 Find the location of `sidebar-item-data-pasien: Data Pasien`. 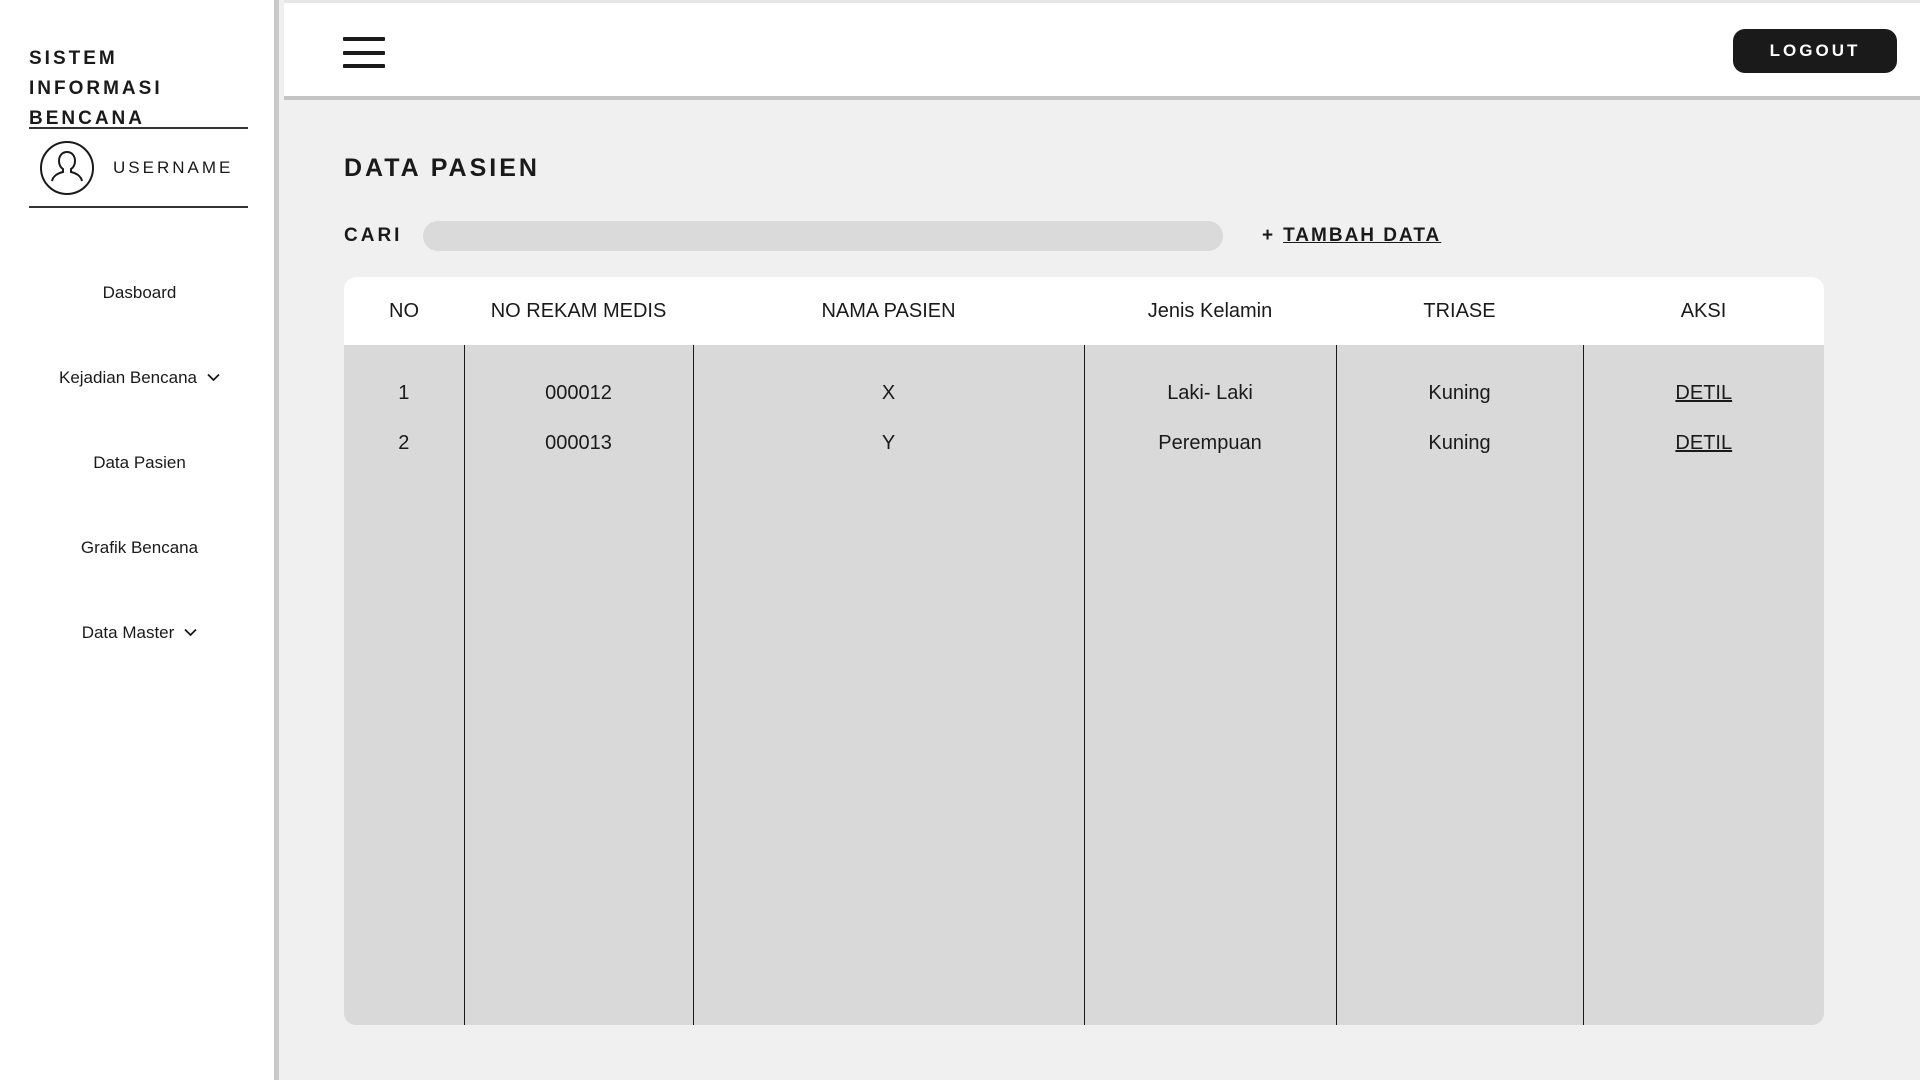

sidebar-item-data-pasien: Data Pasien is located at coordinates (139, 462).